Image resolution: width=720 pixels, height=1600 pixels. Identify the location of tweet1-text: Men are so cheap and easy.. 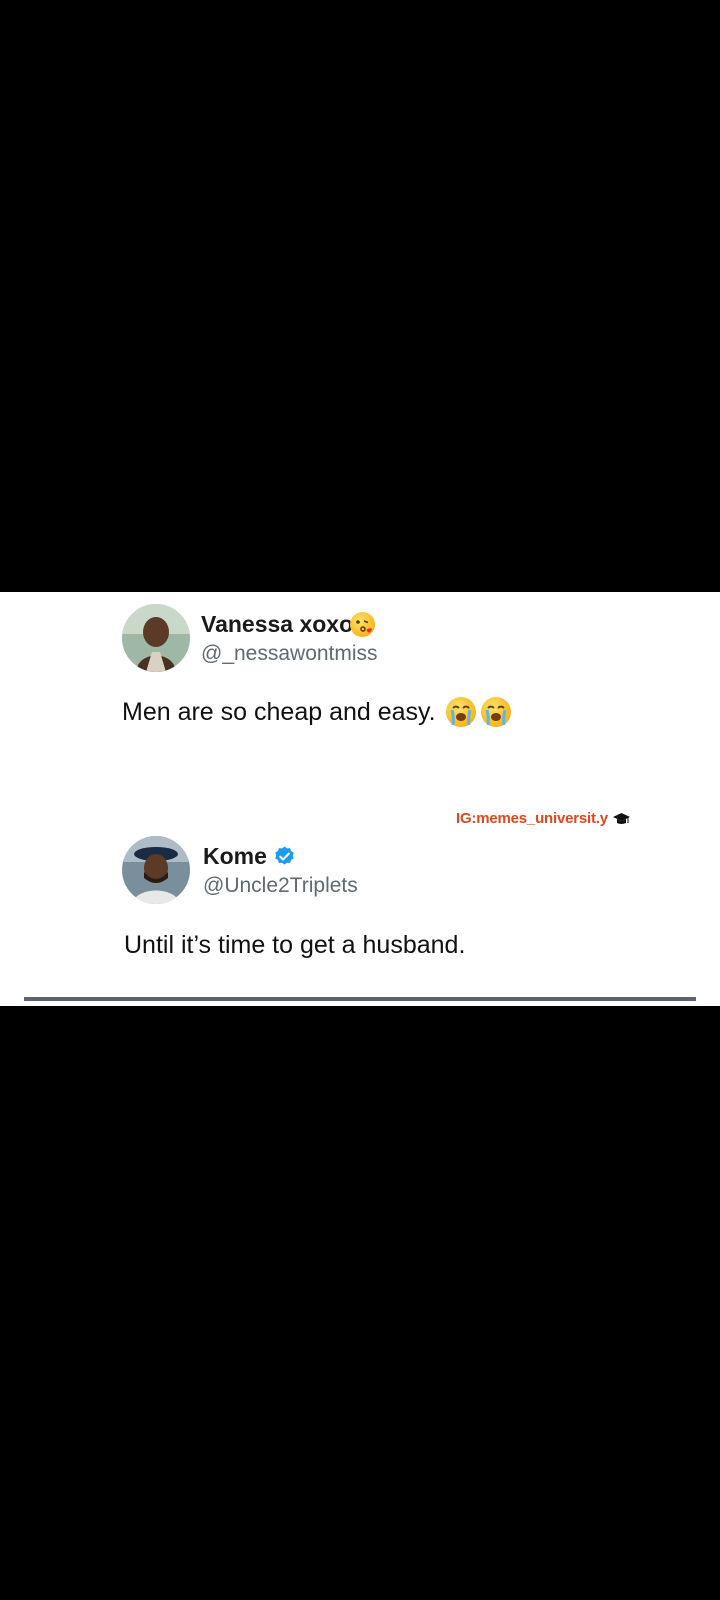
(279, 712).